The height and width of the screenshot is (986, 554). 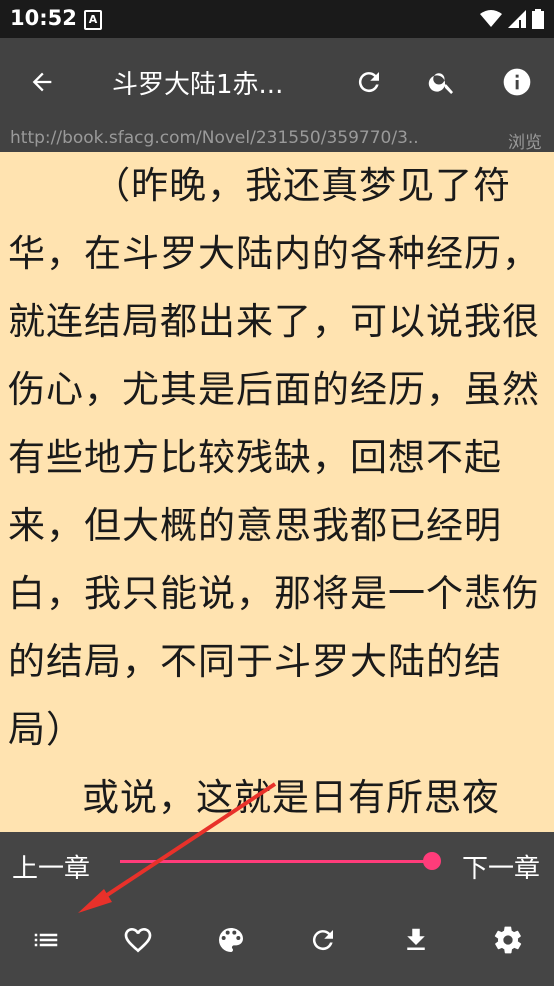 What do you see at coordinates (517, 19) in the screenshot?
I see `signal-icon` at bounding box center [517, 19].